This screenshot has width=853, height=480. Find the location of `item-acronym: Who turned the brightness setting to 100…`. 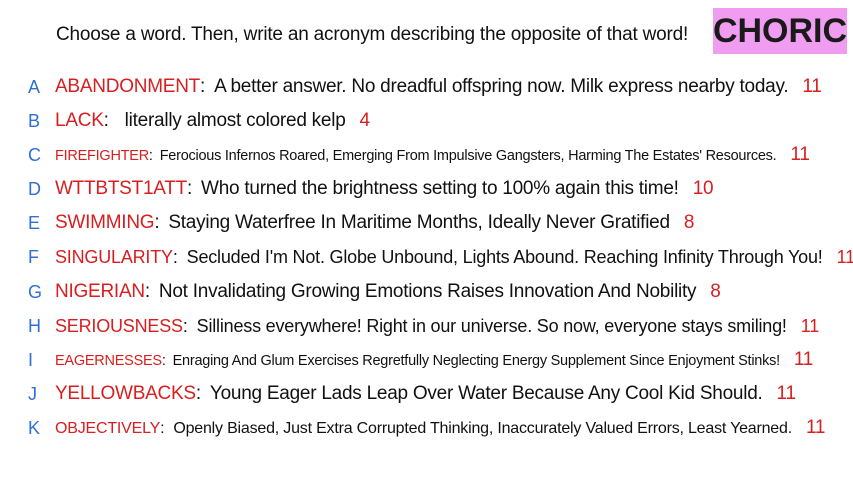

item-acronym: Who turned the brightness setting to 100… is located at coordinates (440, 188).